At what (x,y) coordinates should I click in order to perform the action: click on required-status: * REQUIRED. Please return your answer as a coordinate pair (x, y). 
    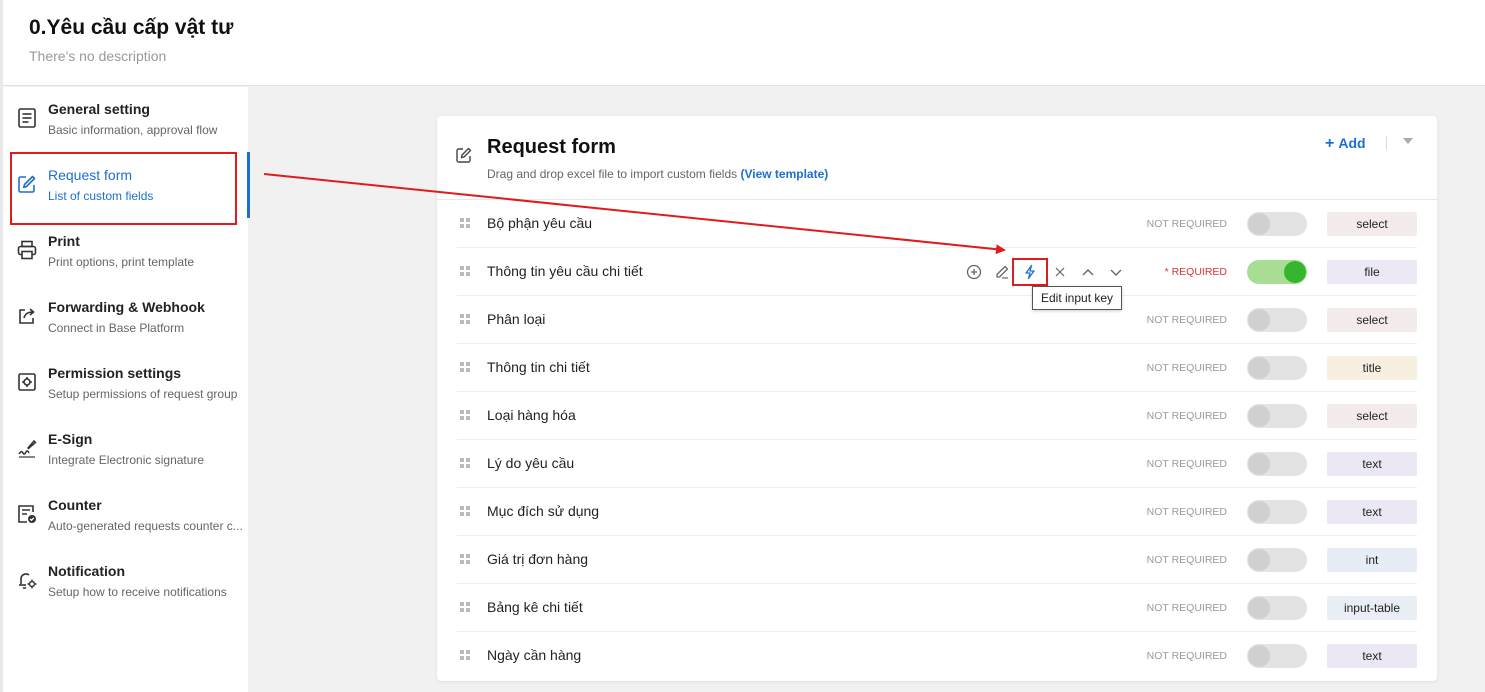
    Looking at the image, I should click on (1195, 272).